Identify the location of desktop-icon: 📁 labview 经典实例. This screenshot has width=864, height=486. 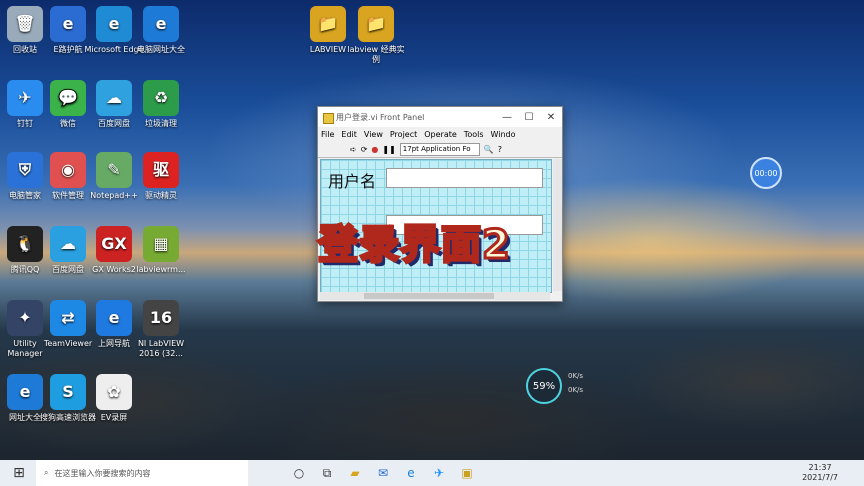
(376, 35).